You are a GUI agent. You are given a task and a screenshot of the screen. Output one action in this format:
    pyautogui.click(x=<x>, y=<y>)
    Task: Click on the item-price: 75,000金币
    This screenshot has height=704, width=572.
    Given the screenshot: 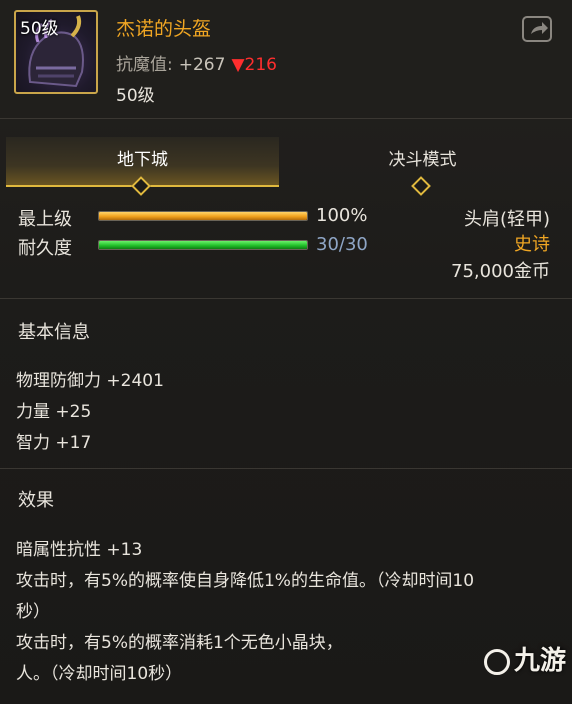 What is the action you would take?
    pyautogui.click(x=500, y=271)
    